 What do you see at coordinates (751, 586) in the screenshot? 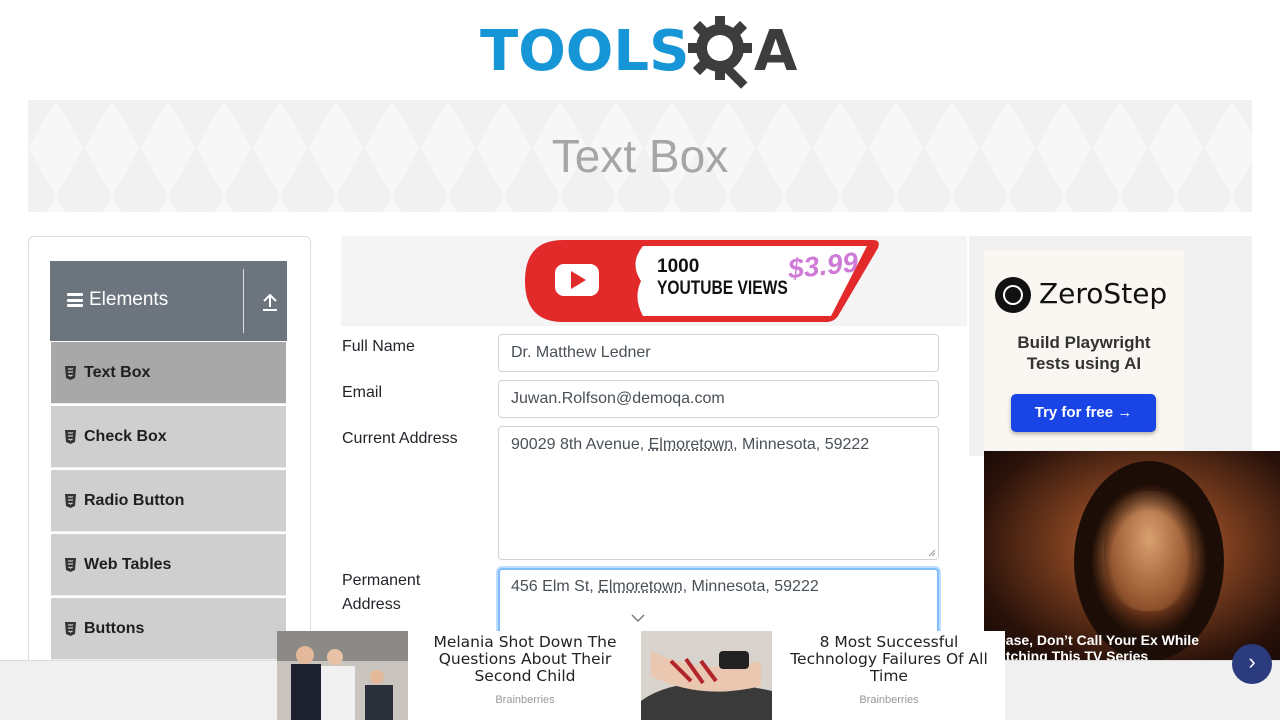
I see `permanent-address-text-end: , Minnesota, 59222` at bounding box center [751, 586].